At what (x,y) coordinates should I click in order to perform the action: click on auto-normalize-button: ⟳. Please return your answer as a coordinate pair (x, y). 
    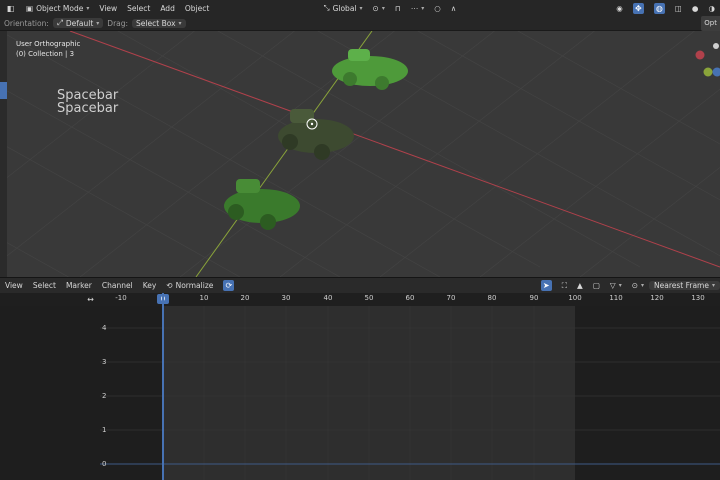
    Looking at the image, I should click on (228, 285).